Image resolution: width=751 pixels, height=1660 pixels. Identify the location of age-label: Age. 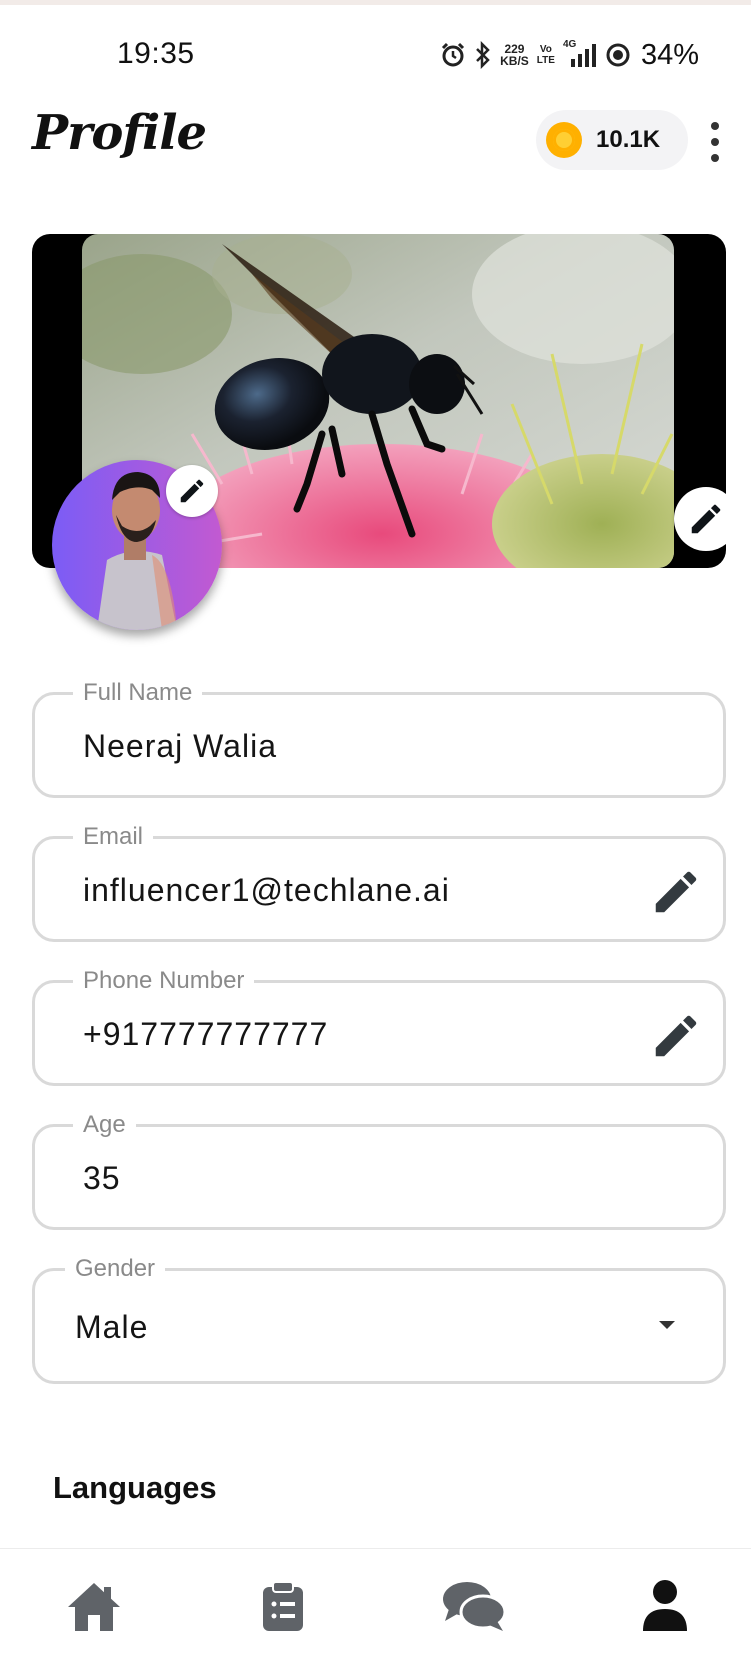
(104, 1125).